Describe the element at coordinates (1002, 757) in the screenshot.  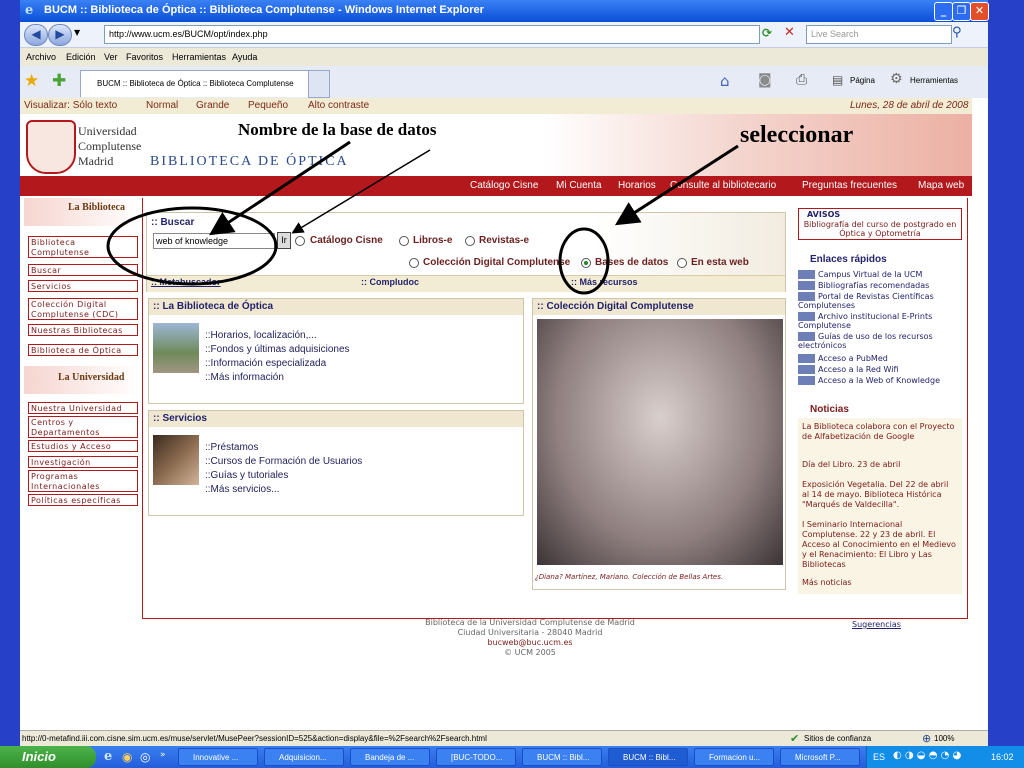
I see `clock: 16:02` at that location.